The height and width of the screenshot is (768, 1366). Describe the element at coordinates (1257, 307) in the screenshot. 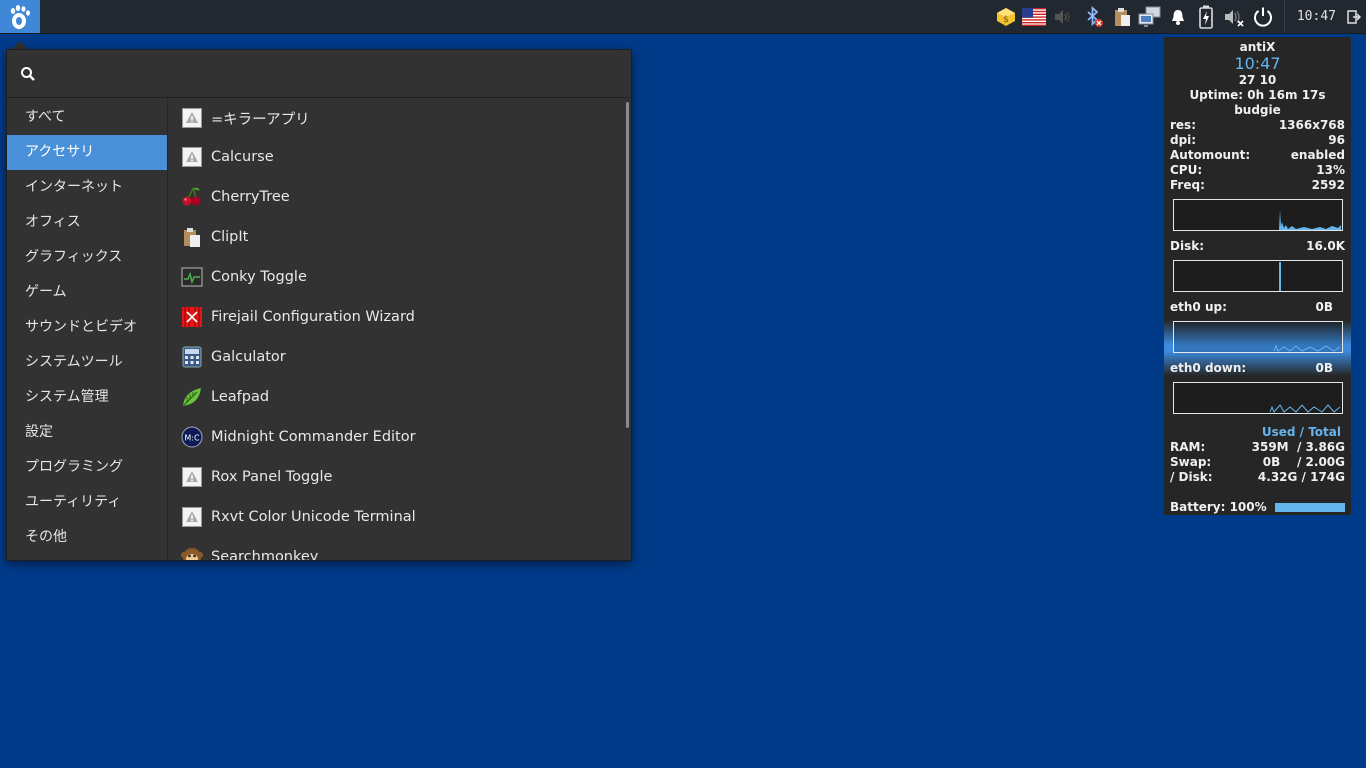

I see `conky-eth0-up-row: eth0 up: 0B` at that location.